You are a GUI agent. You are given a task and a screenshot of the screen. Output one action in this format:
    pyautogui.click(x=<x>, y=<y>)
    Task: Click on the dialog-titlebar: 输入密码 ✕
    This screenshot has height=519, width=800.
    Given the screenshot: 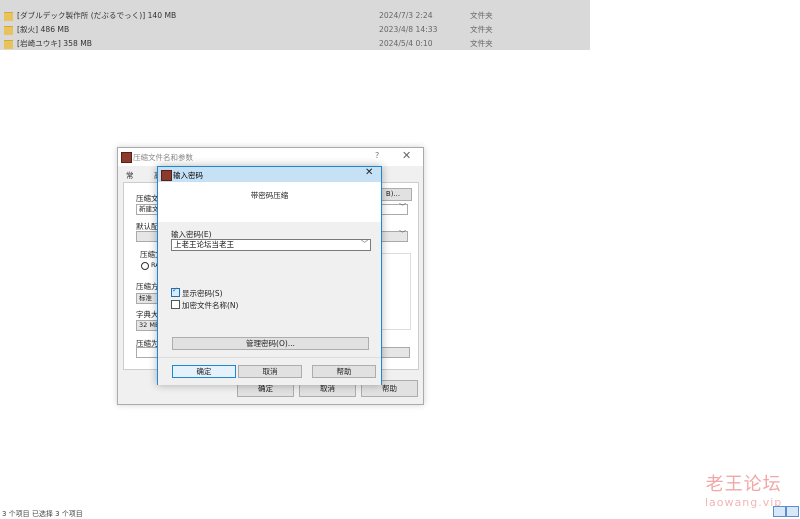 What is the action you would take?
    pyautogui.click(x=269, y=174)
    